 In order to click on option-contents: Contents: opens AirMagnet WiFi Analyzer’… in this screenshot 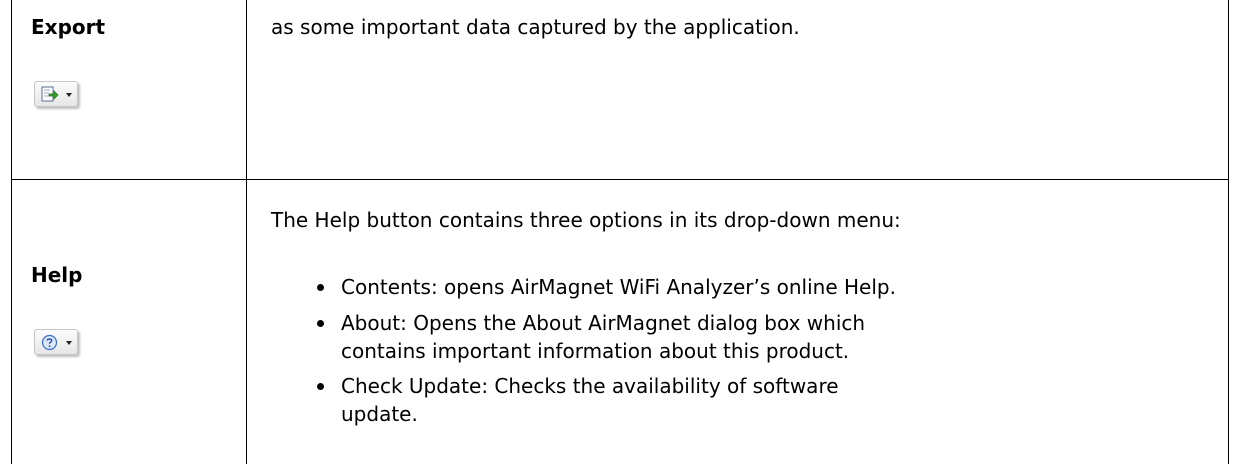, I will do `click(618, 287)`.